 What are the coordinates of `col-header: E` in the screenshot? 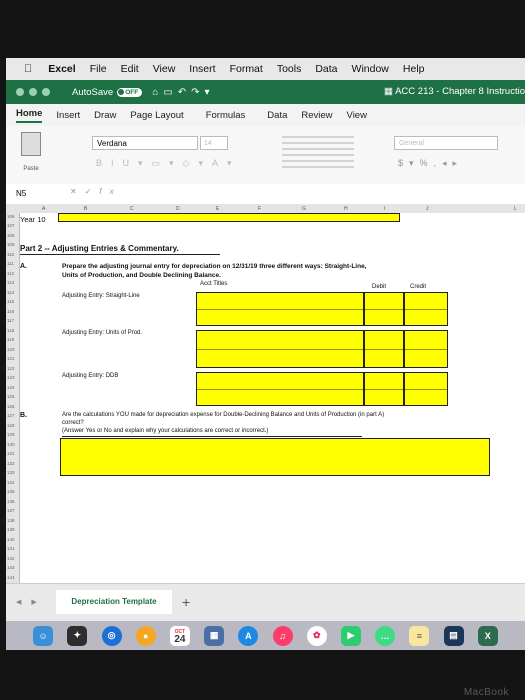 It's located at (217, 209).